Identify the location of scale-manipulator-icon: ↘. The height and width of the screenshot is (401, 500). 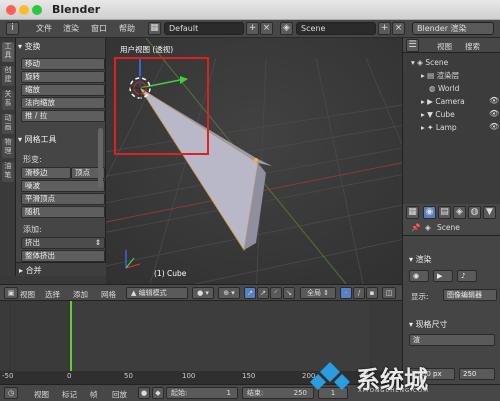
(289, 293).